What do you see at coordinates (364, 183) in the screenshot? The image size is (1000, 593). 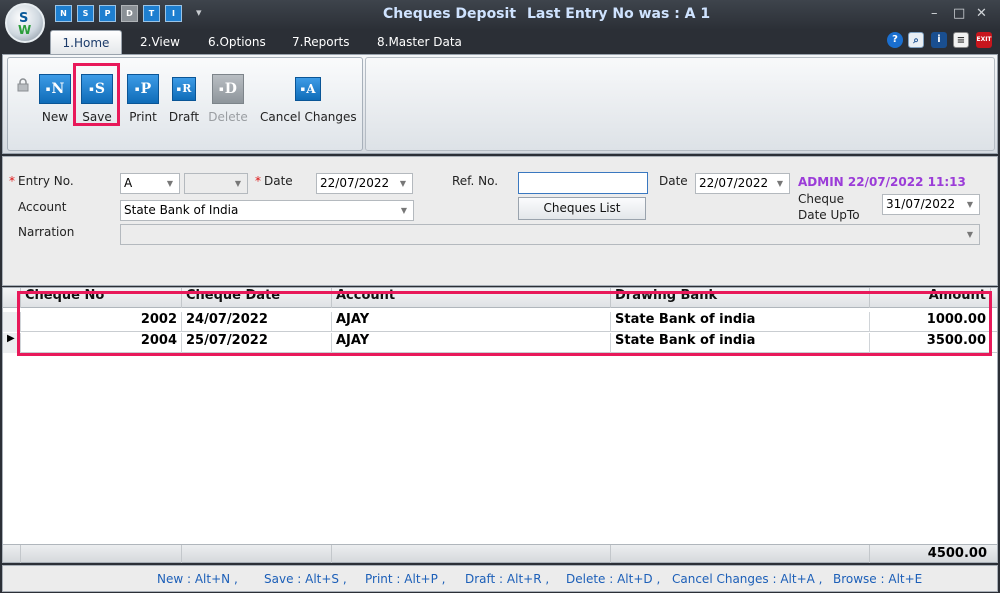 I see `date-picker: 22/07/2022 ▼` at bounding box center [364, 183].